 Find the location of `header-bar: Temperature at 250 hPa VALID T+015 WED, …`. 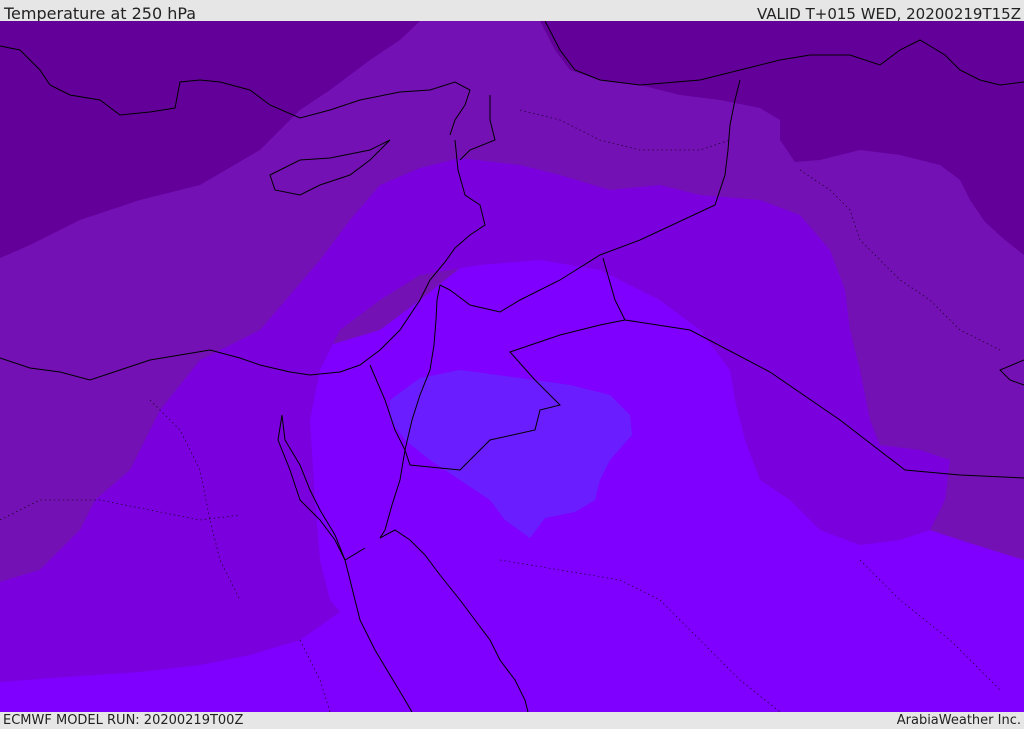

header-bar: Temperature at 250 hPa VALID T+015 WED, … is located at coordinates (512, 11).